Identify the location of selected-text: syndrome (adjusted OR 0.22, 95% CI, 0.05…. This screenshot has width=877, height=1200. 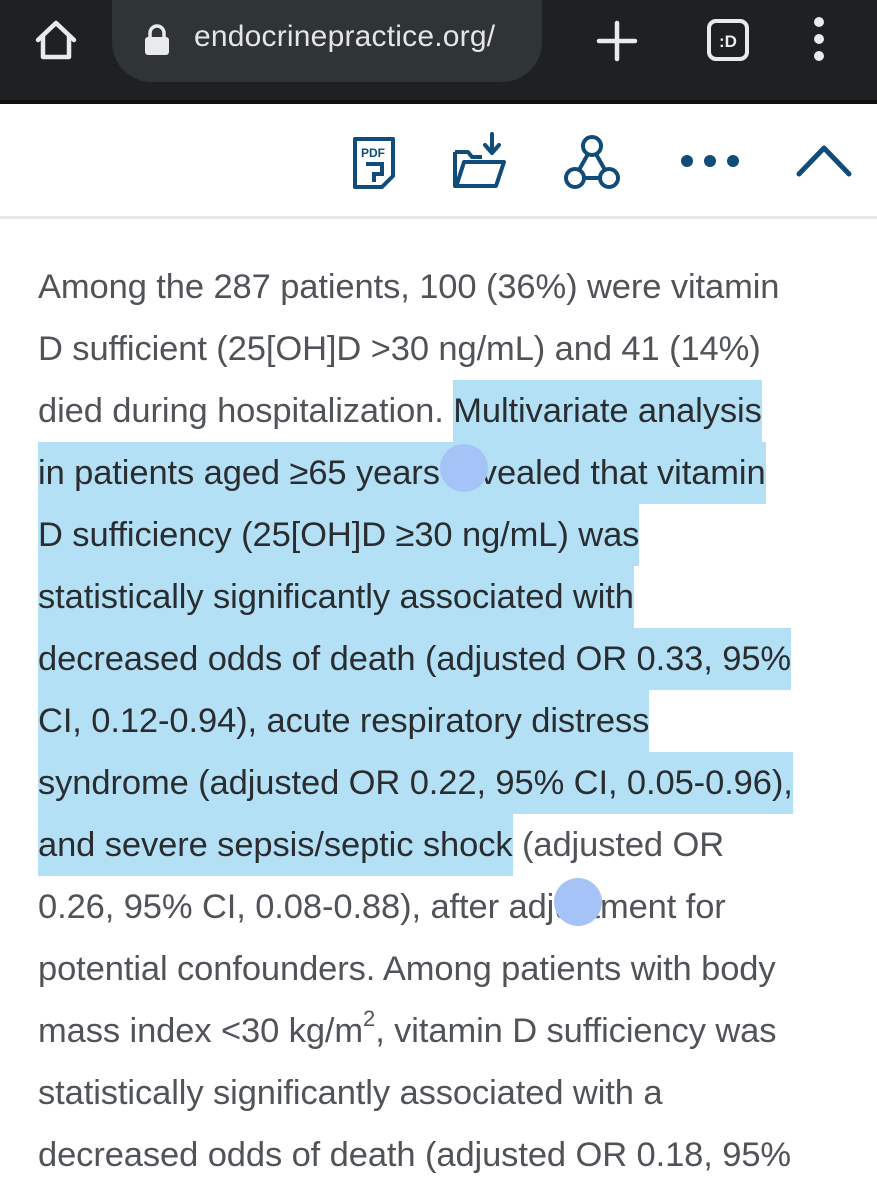
(415, 783).